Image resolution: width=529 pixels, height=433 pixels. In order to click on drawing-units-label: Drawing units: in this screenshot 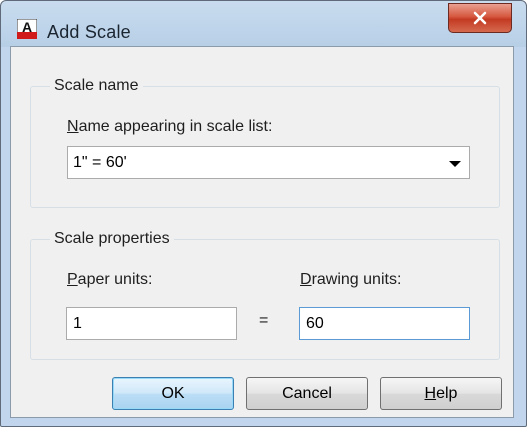, I will do `click(351, 279)`.